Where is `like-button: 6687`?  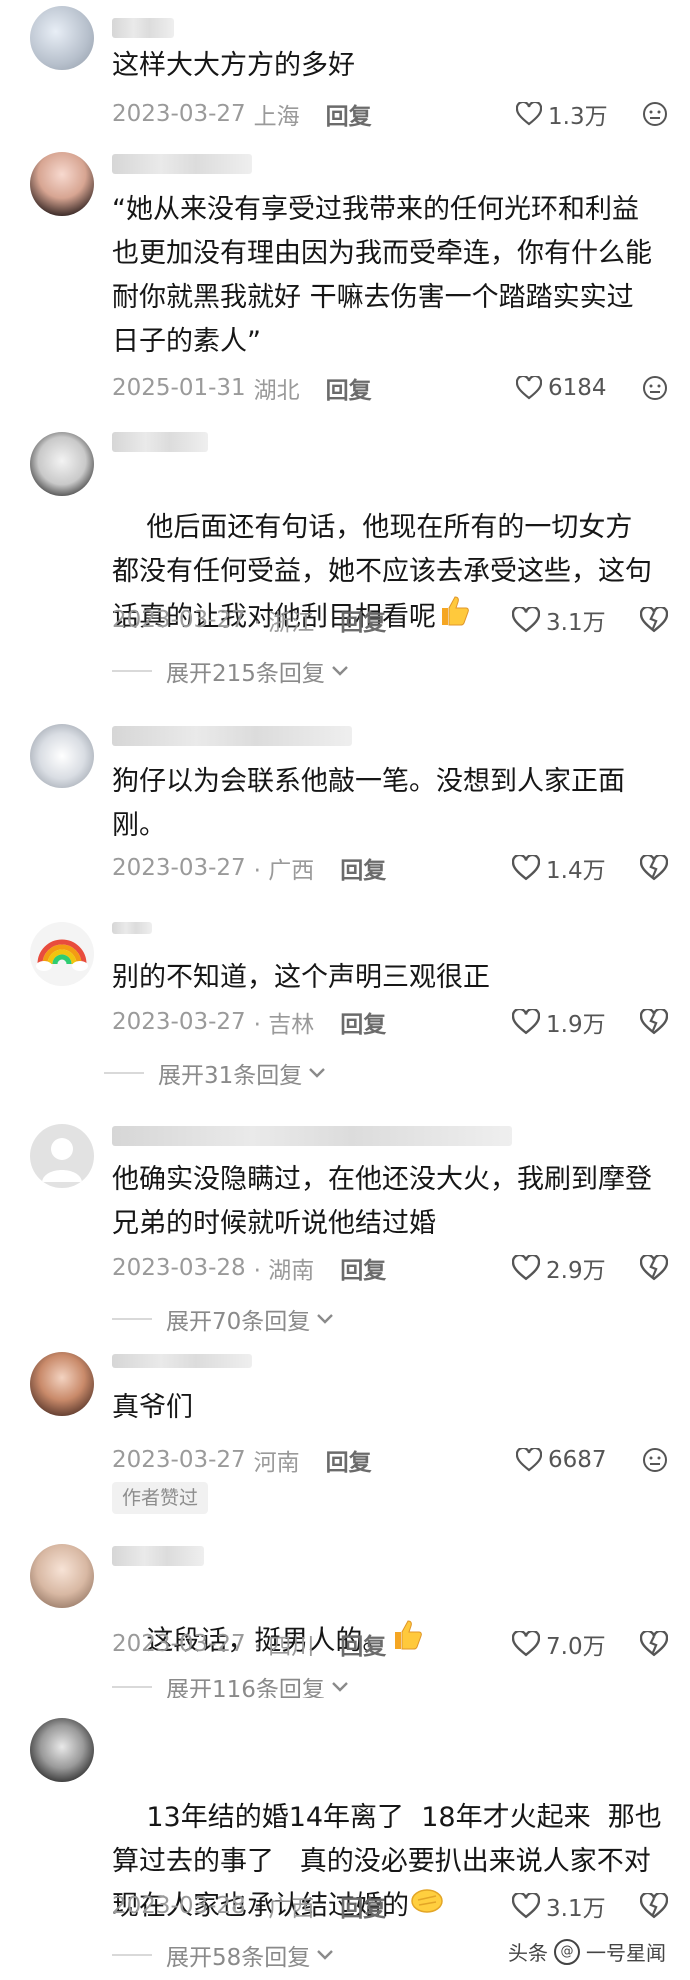
like-button: 6687 is located at coordinates (567, 1460).